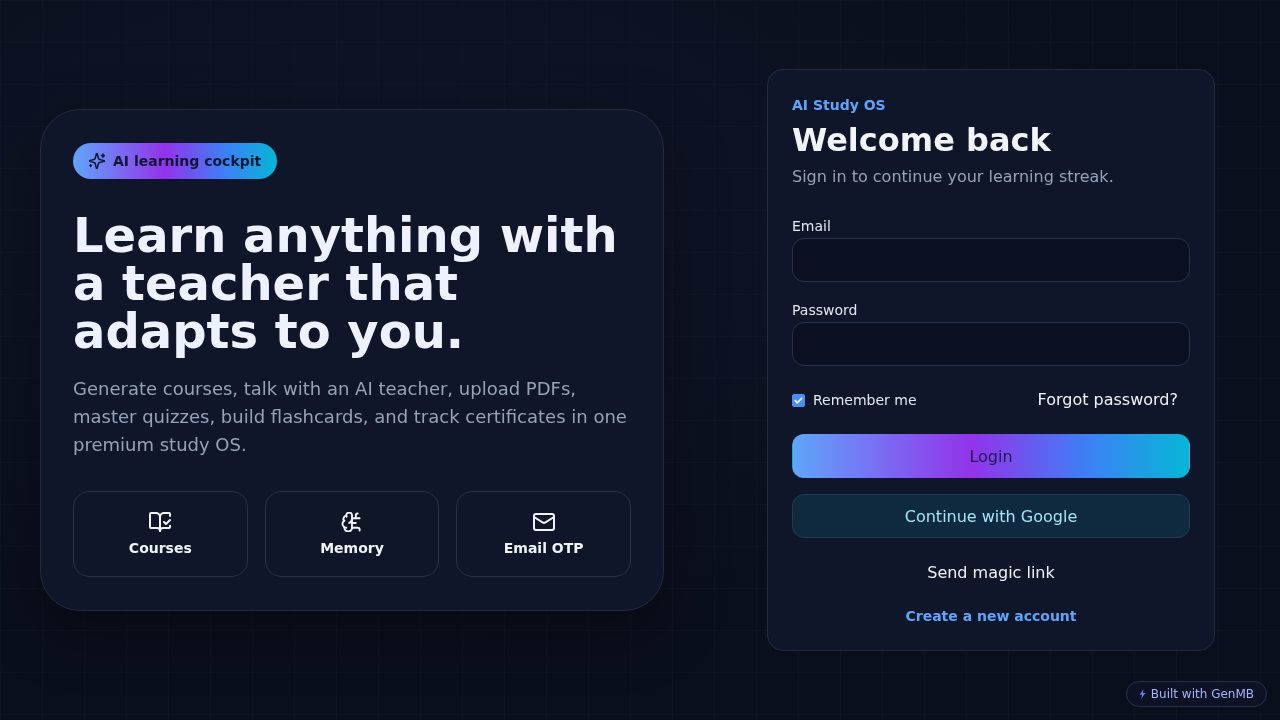  What do you see at coordinates (160, 547) in the screenshot?
I see `feature-label: Courses` at bounding box center [160, 547].